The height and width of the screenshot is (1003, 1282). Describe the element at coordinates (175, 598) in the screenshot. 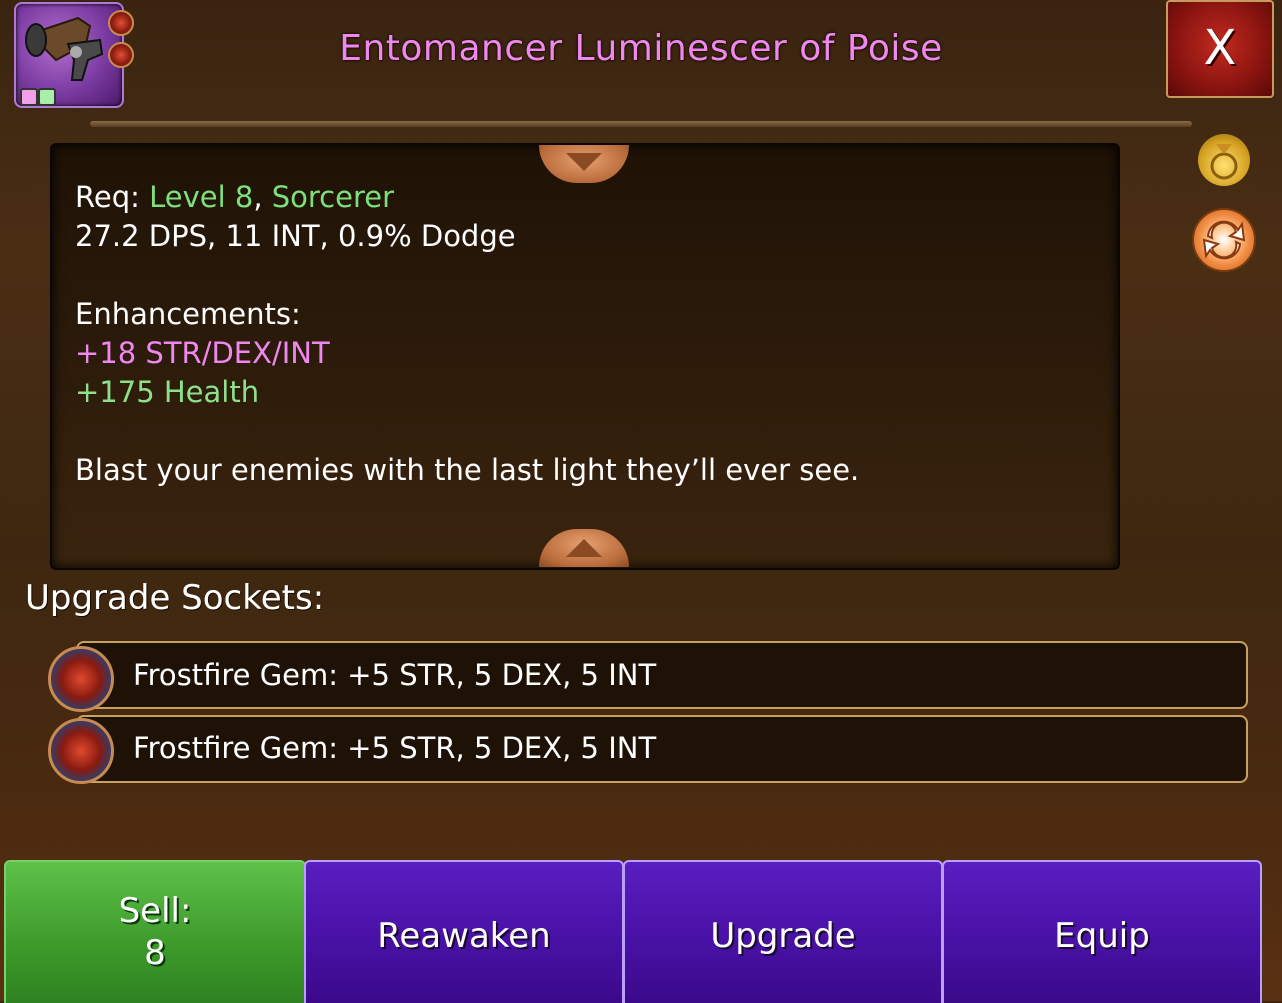

I see `upgrade-sockets-title: Upgrade Sockets:` at that location.